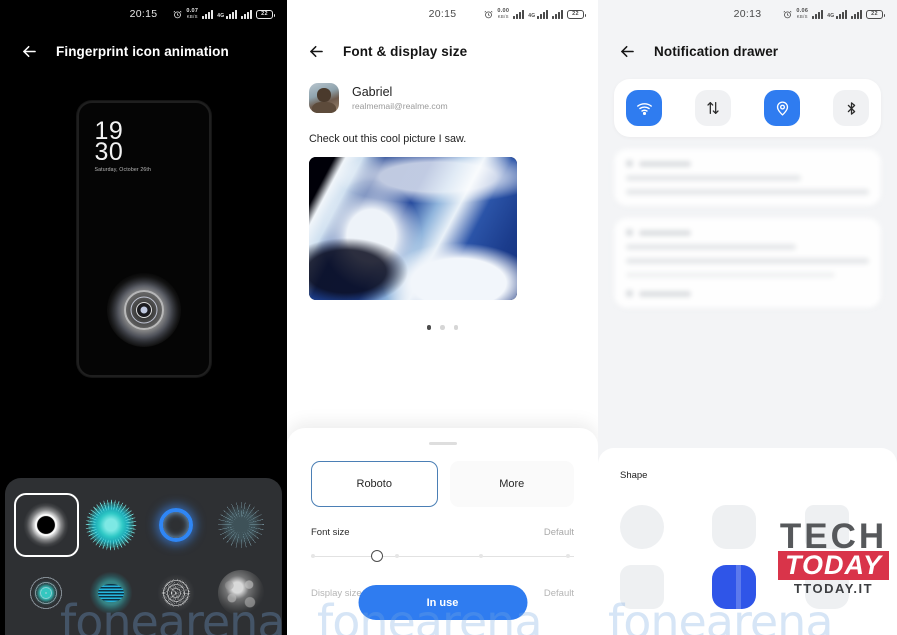 This screenshot has width=897, height=635. I want to click on wifi-toggle, so click(644, 108).